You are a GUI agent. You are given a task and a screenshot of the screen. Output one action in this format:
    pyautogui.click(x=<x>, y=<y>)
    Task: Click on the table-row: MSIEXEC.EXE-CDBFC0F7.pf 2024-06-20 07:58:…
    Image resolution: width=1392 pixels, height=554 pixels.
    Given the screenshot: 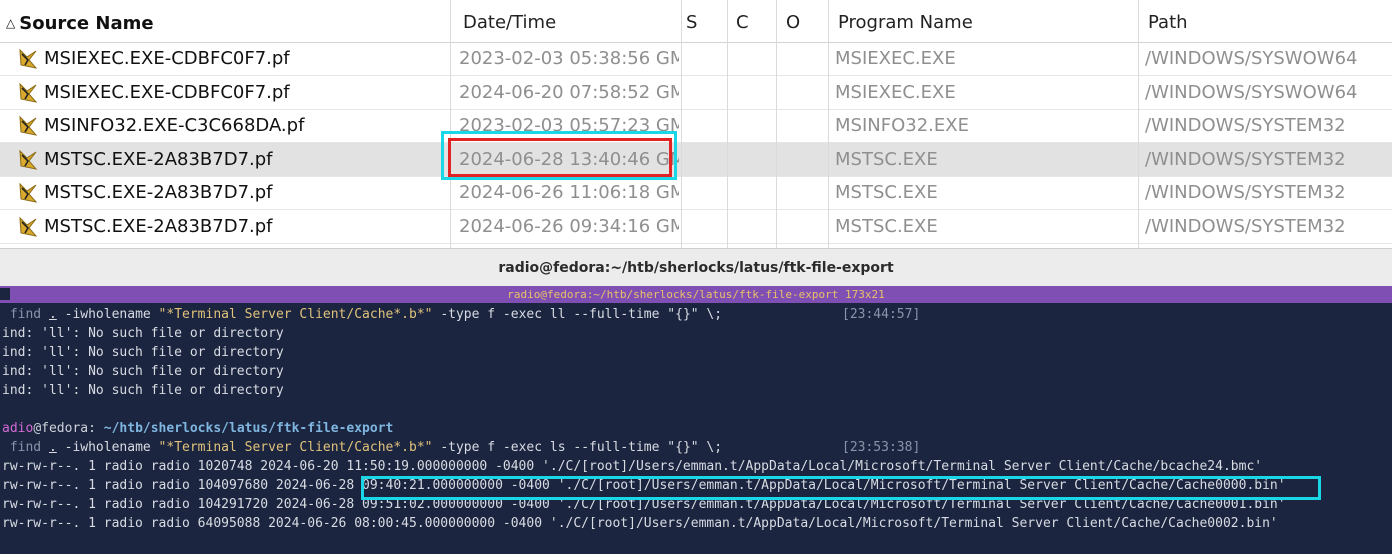 What is the action you would take?
    pyautogui.click(x=696, y=93)
    